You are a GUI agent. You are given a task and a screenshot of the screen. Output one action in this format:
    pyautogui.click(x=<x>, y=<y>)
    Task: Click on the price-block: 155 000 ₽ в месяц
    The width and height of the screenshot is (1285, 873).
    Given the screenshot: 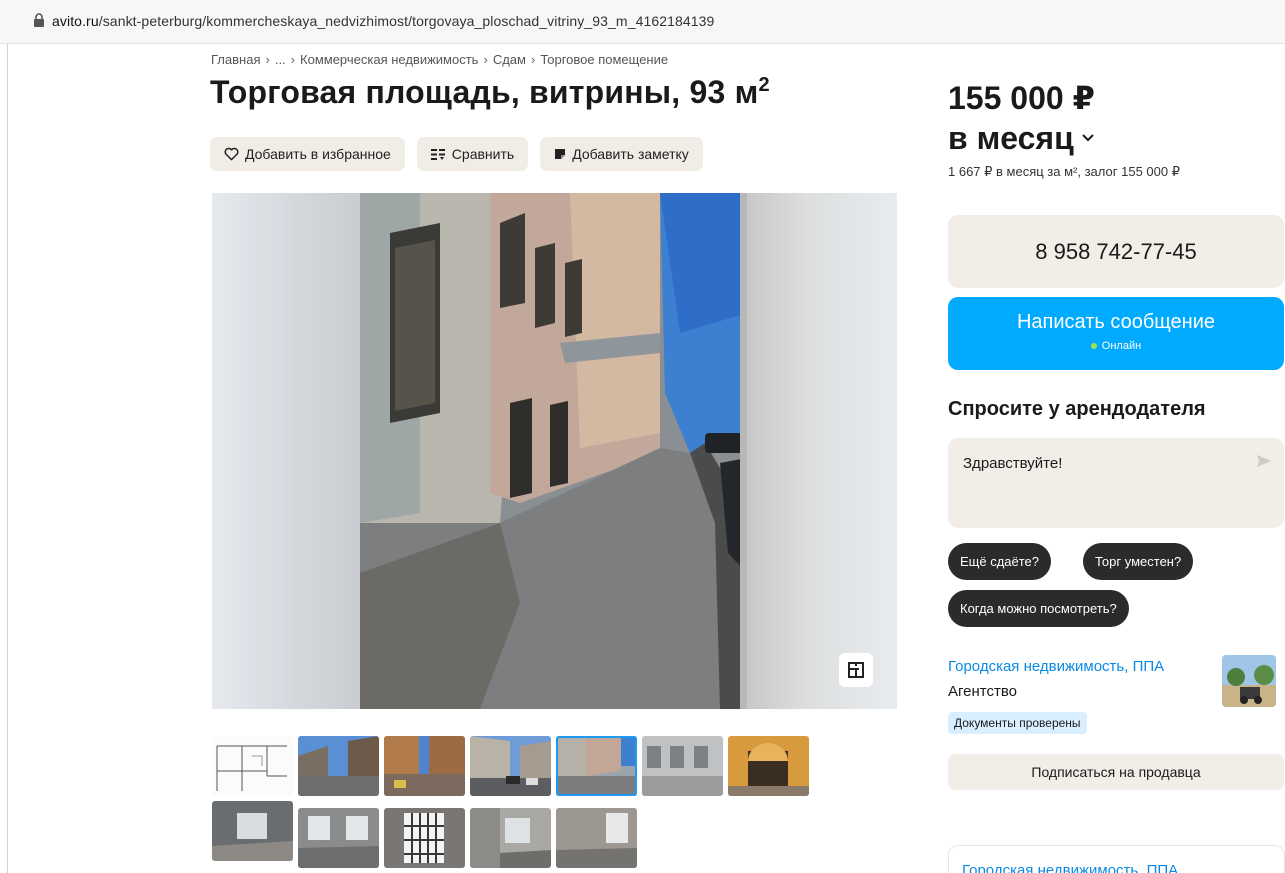 What is the action you would take?
    pyautogui.click(x=1021, y=118)
    